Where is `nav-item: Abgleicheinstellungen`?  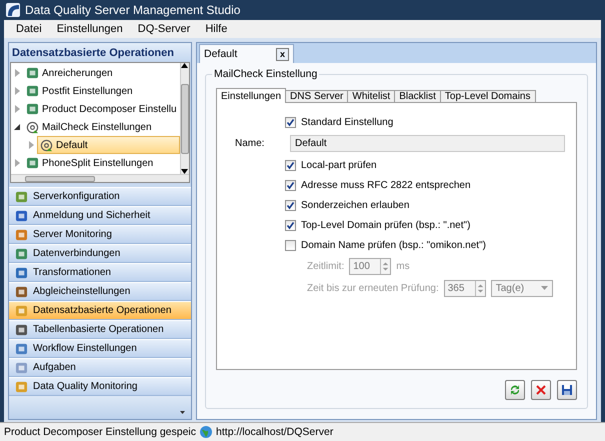
nav-item: Abgleicheinstellungen is located at coordinates (100, 291).